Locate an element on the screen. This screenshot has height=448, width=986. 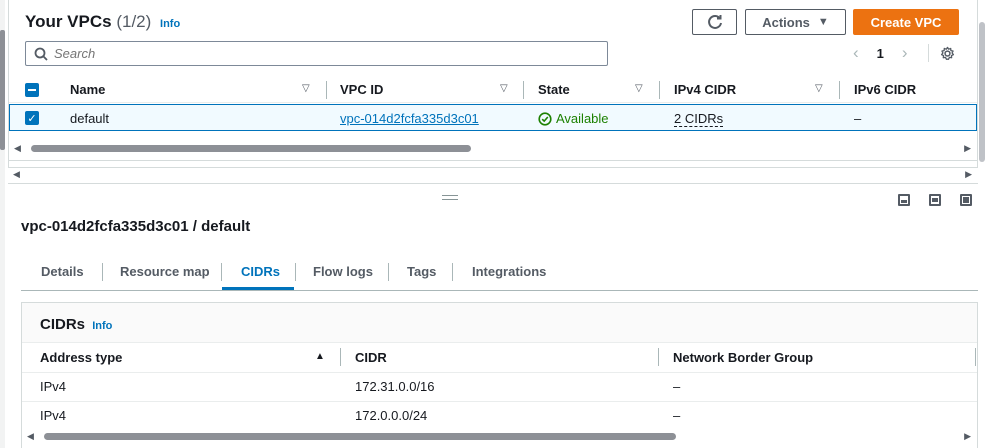
layout-bottom-icon is located at coordinates (904, 200).